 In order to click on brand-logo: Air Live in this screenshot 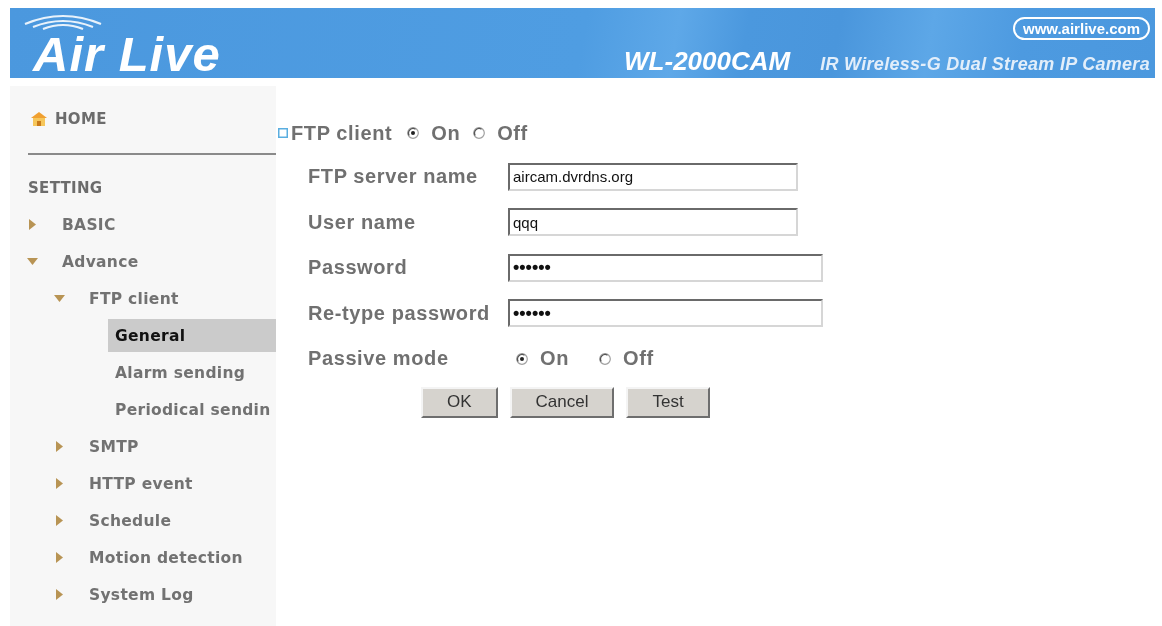, I will do `click(127, 54)`.